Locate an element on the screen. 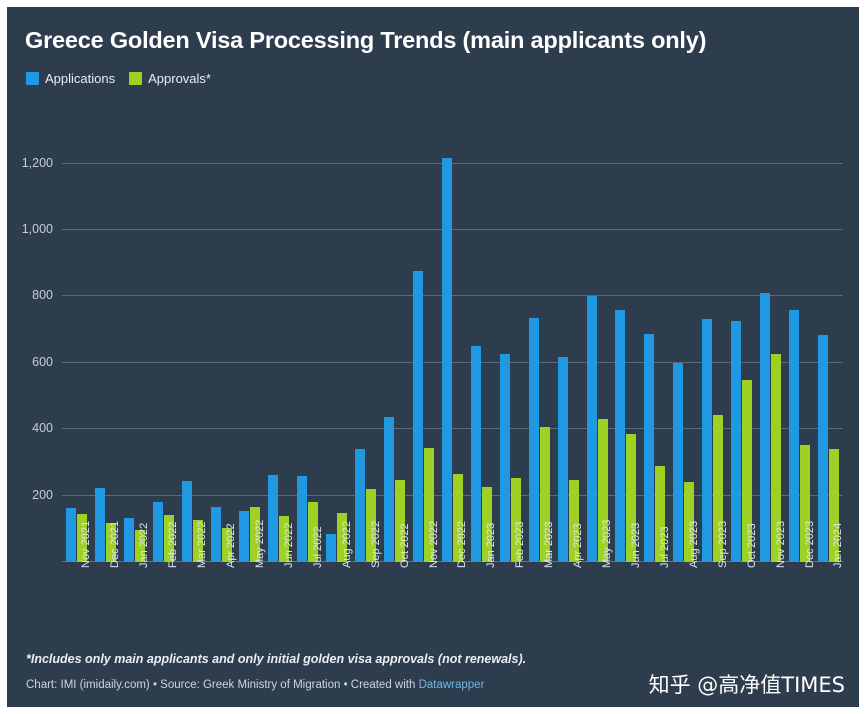 The height and width of the screenshot is (714, 866). datawrapper-link: Datawrapper is located at coordinates (452, 685).